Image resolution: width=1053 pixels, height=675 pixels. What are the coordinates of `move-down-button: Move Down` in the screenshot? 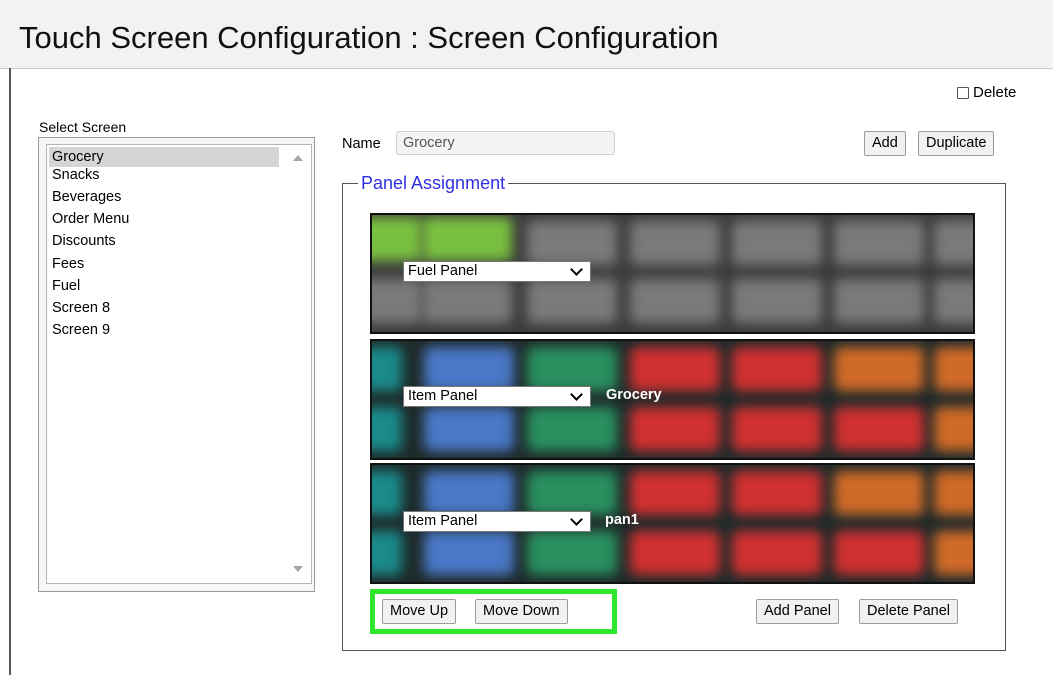 It's located at (521, 611).